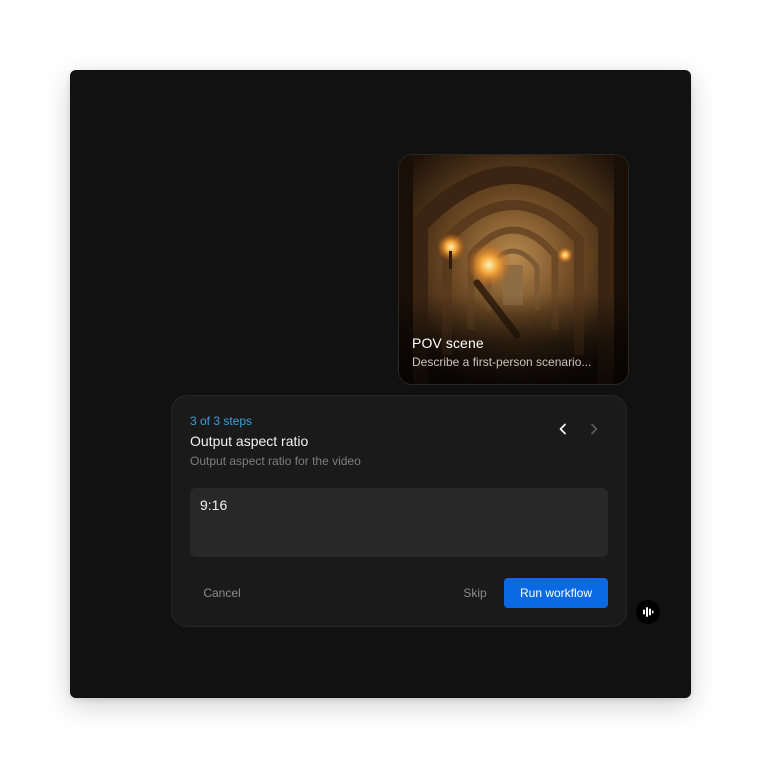  What do you see at coordinates (475, 593) in the screenshot?
I see `skip-button: Skip` at bounding box center [475, 593].